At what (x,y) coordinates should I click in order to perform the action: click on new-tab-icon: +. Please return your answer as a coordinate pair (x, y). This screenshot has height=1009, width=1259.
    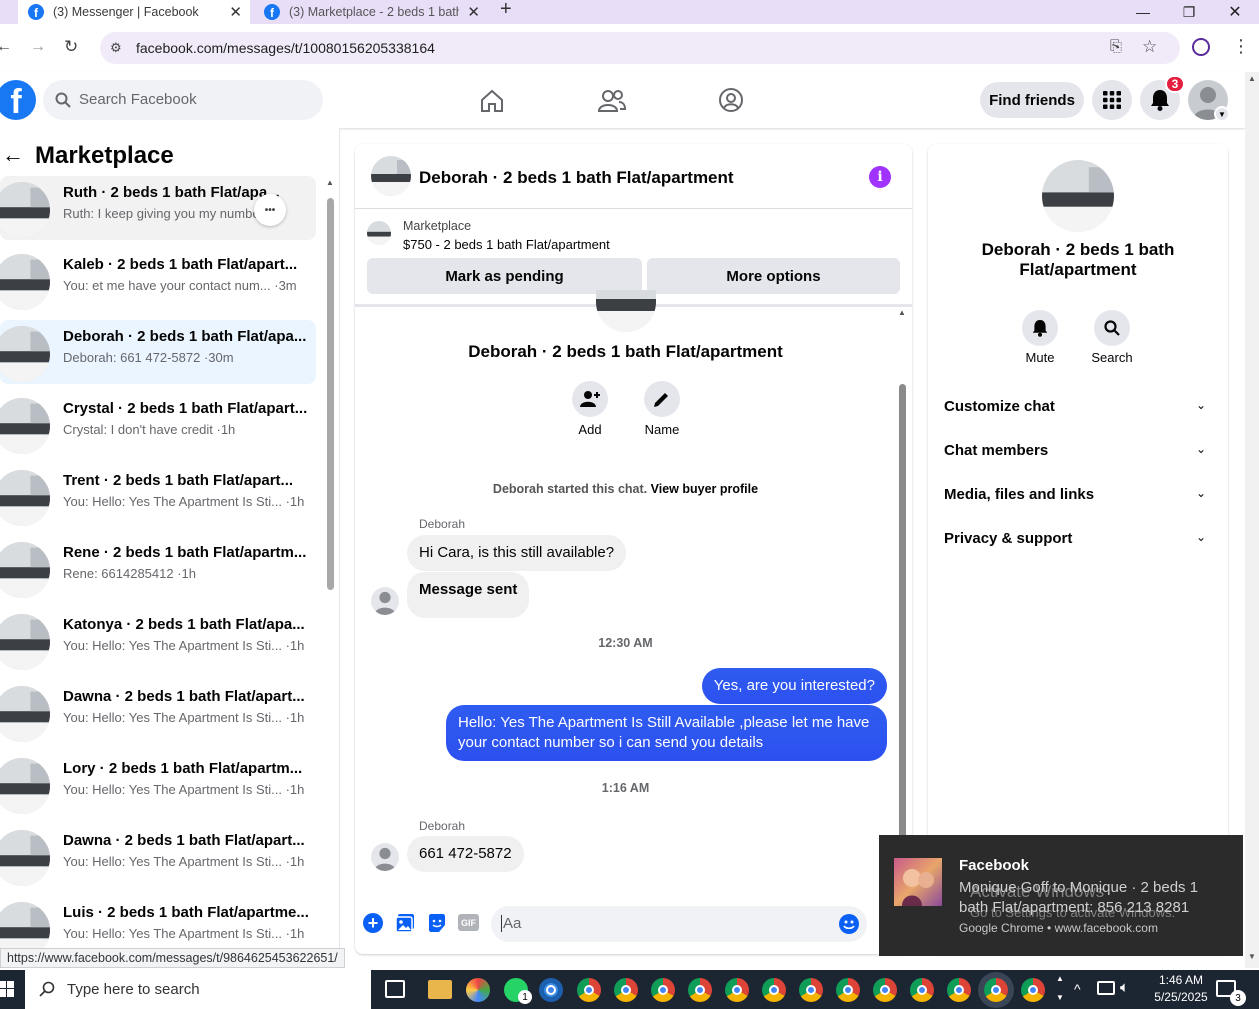
    Looking at the image, I should click on (506, 10).